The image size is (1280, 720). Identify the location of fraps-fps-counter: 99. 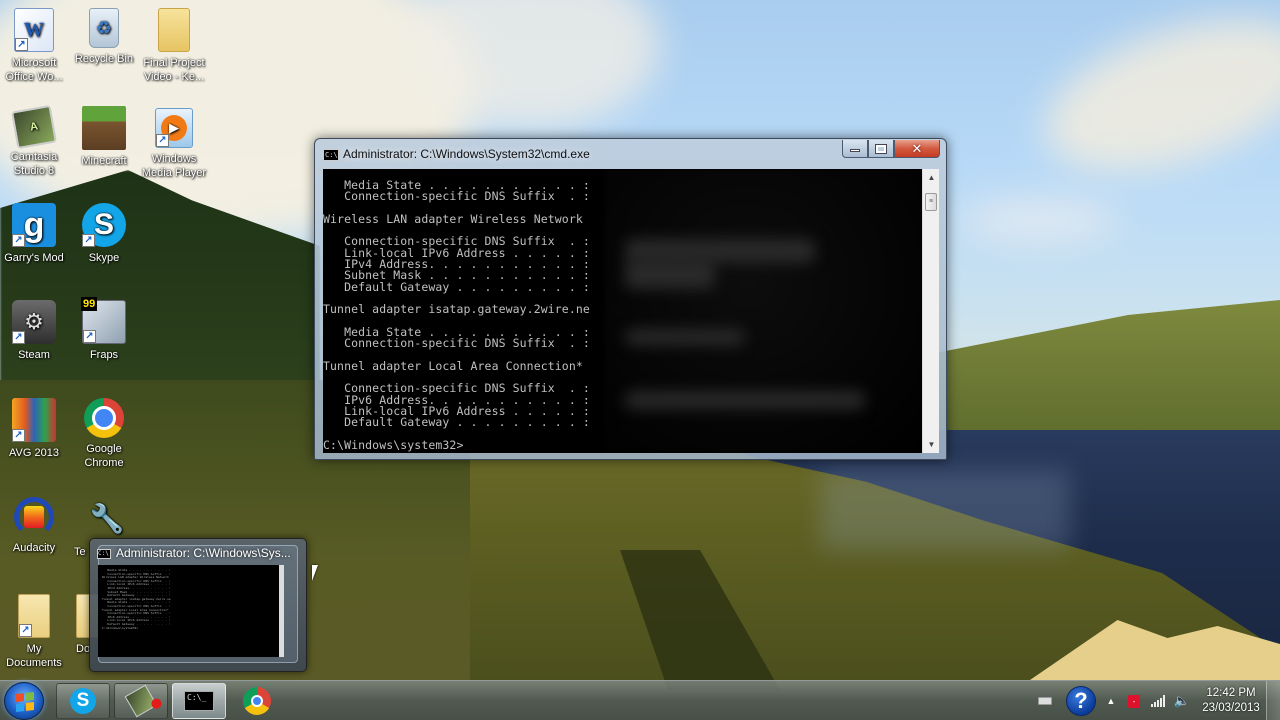
(89, 304).